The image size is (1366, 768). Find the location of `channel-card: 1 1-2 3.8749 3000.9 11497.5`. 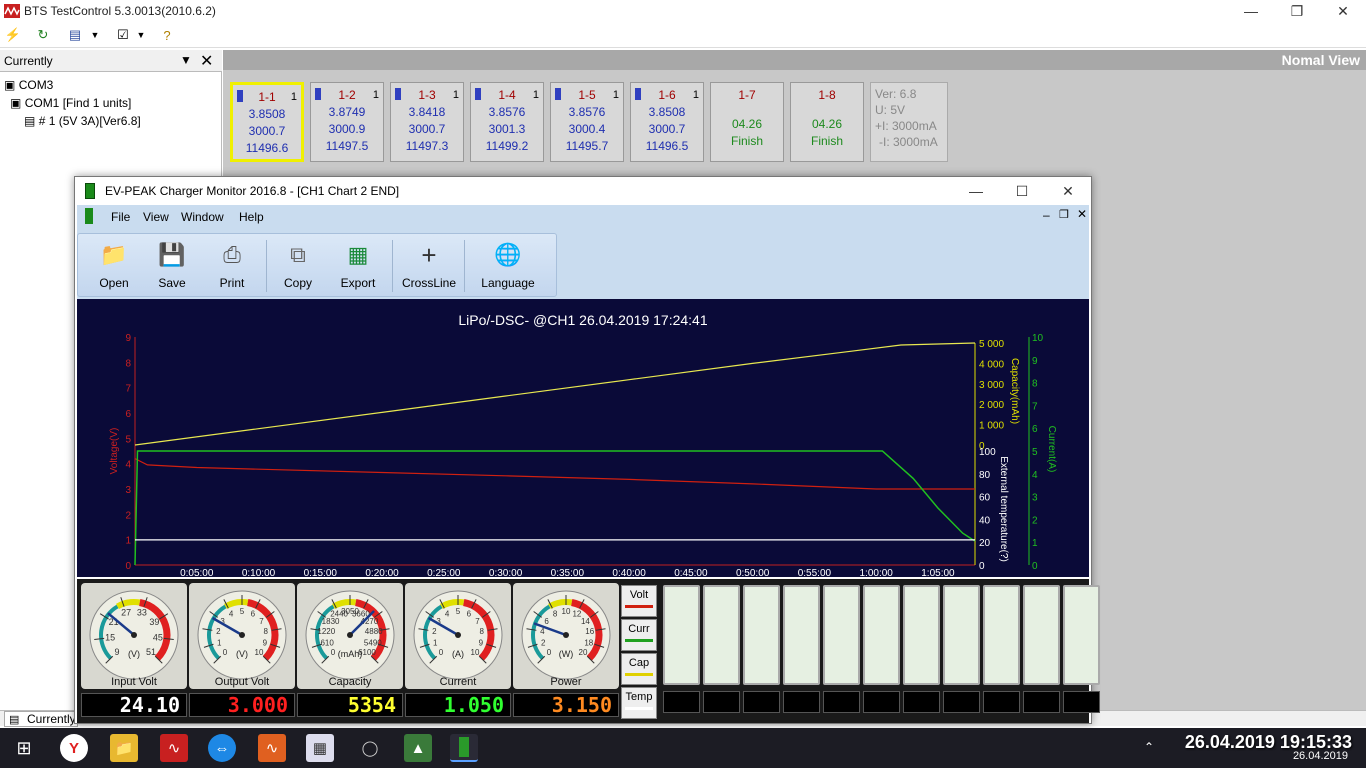

channel-card: 1 1-2 3.8749 3000.9 11497.5 is located at coordinates (347, 122).